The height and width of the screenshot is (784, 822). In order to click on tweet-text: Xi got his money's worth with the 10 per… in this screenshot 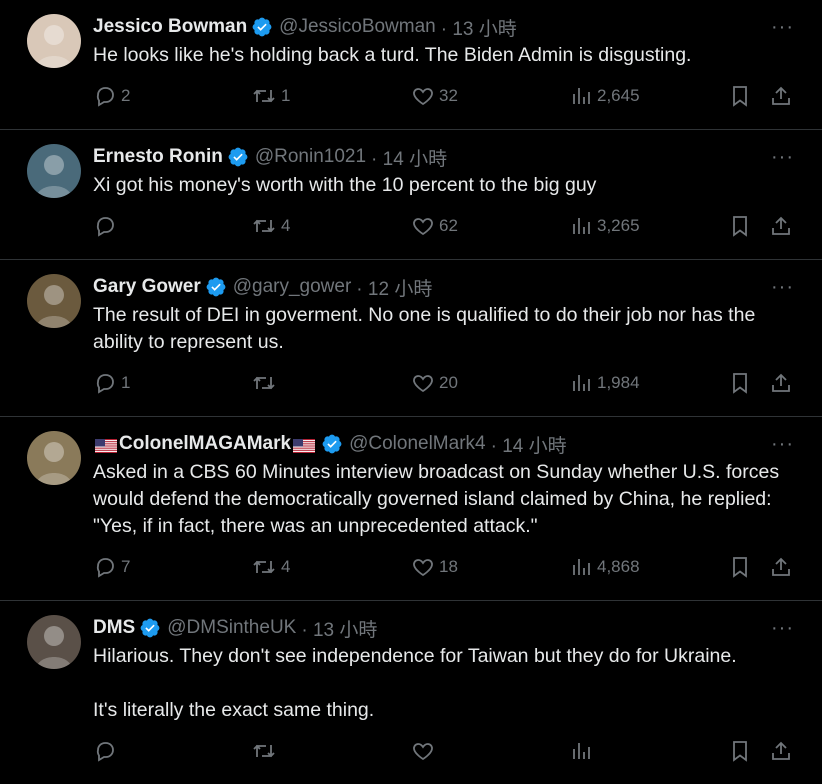, I will do `click(345, 185)`.